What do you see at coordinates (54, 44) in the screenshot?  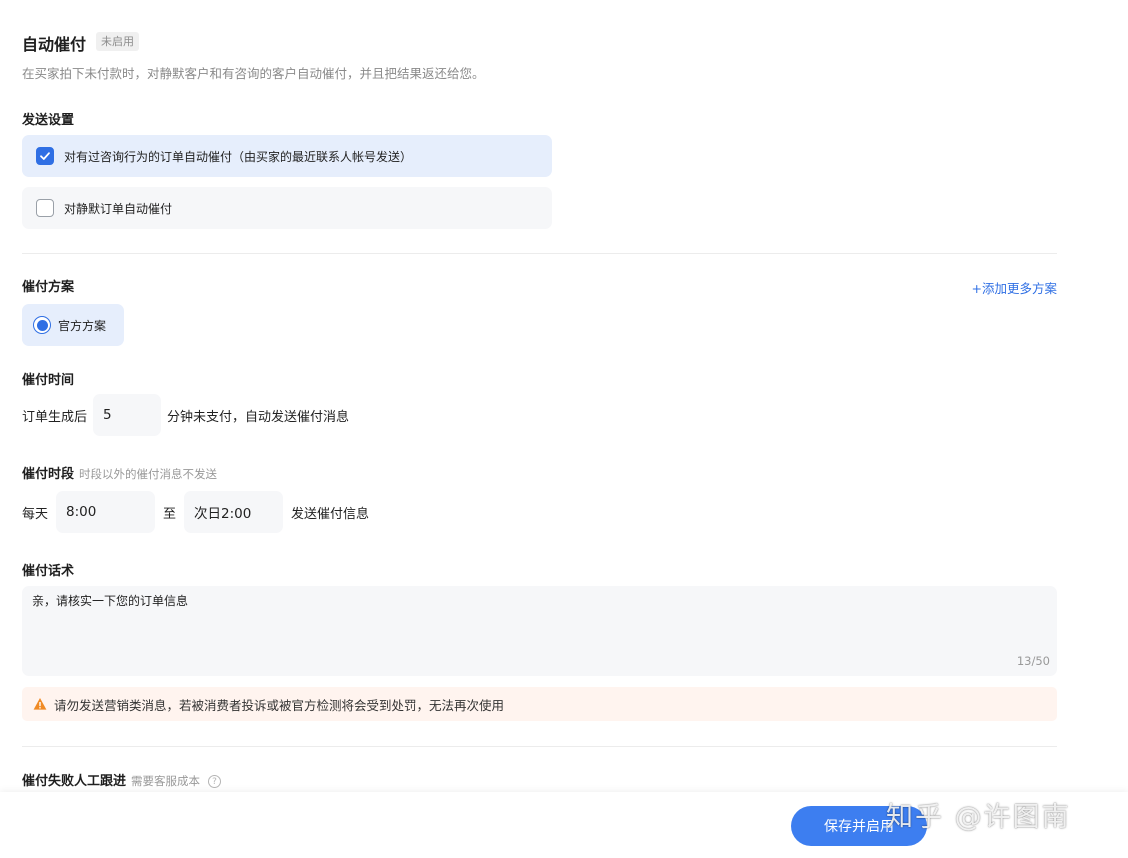 I see `page-title: 自动催付` at bounding box center [54, 44].